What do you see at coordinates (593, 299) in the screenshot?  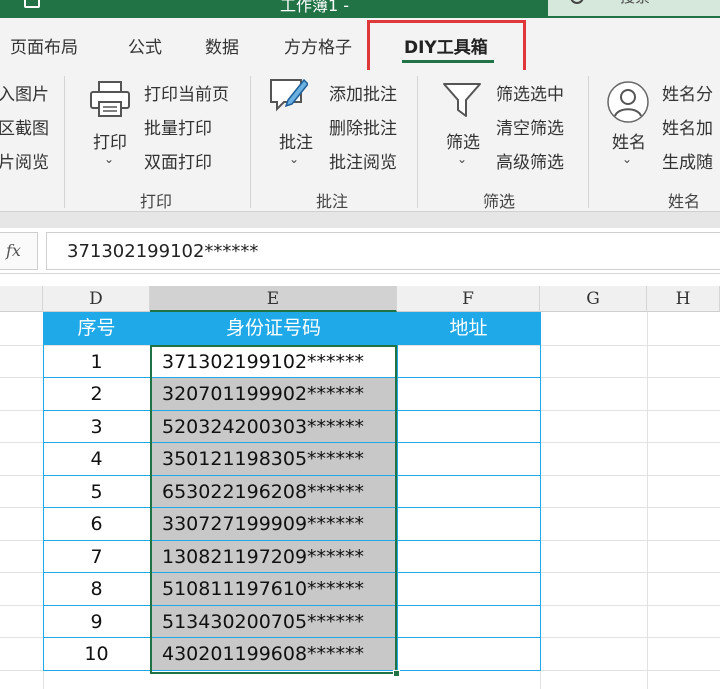 I see `column-header-g: G` at bounding box center [593, 299].